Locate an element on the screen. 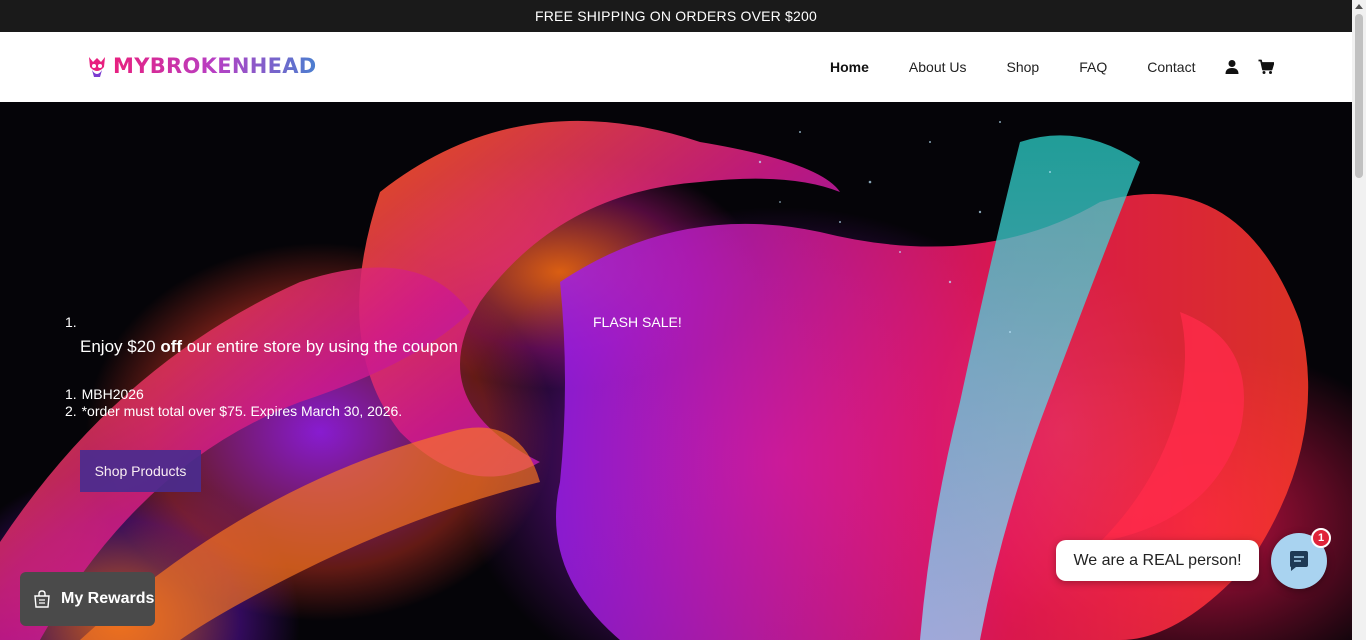  flash-sale-label: FLASH SALE! is located at coordinates (637, 322).